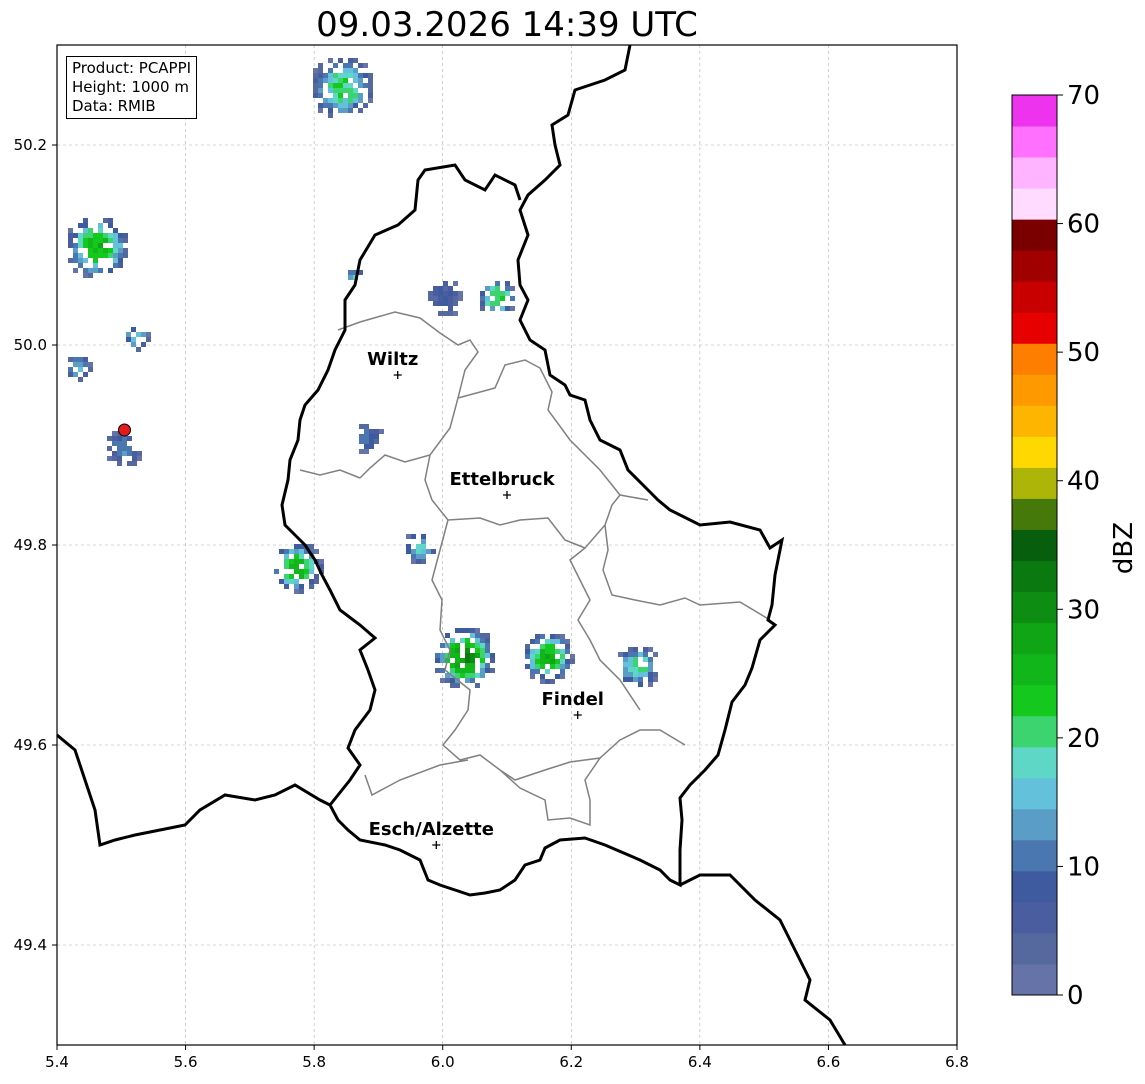 The image size is (1145, 1084). What do you see at coordinates (299, 569) in the screenshot?
I see `echo-cell` at bounding box center [299, 569].